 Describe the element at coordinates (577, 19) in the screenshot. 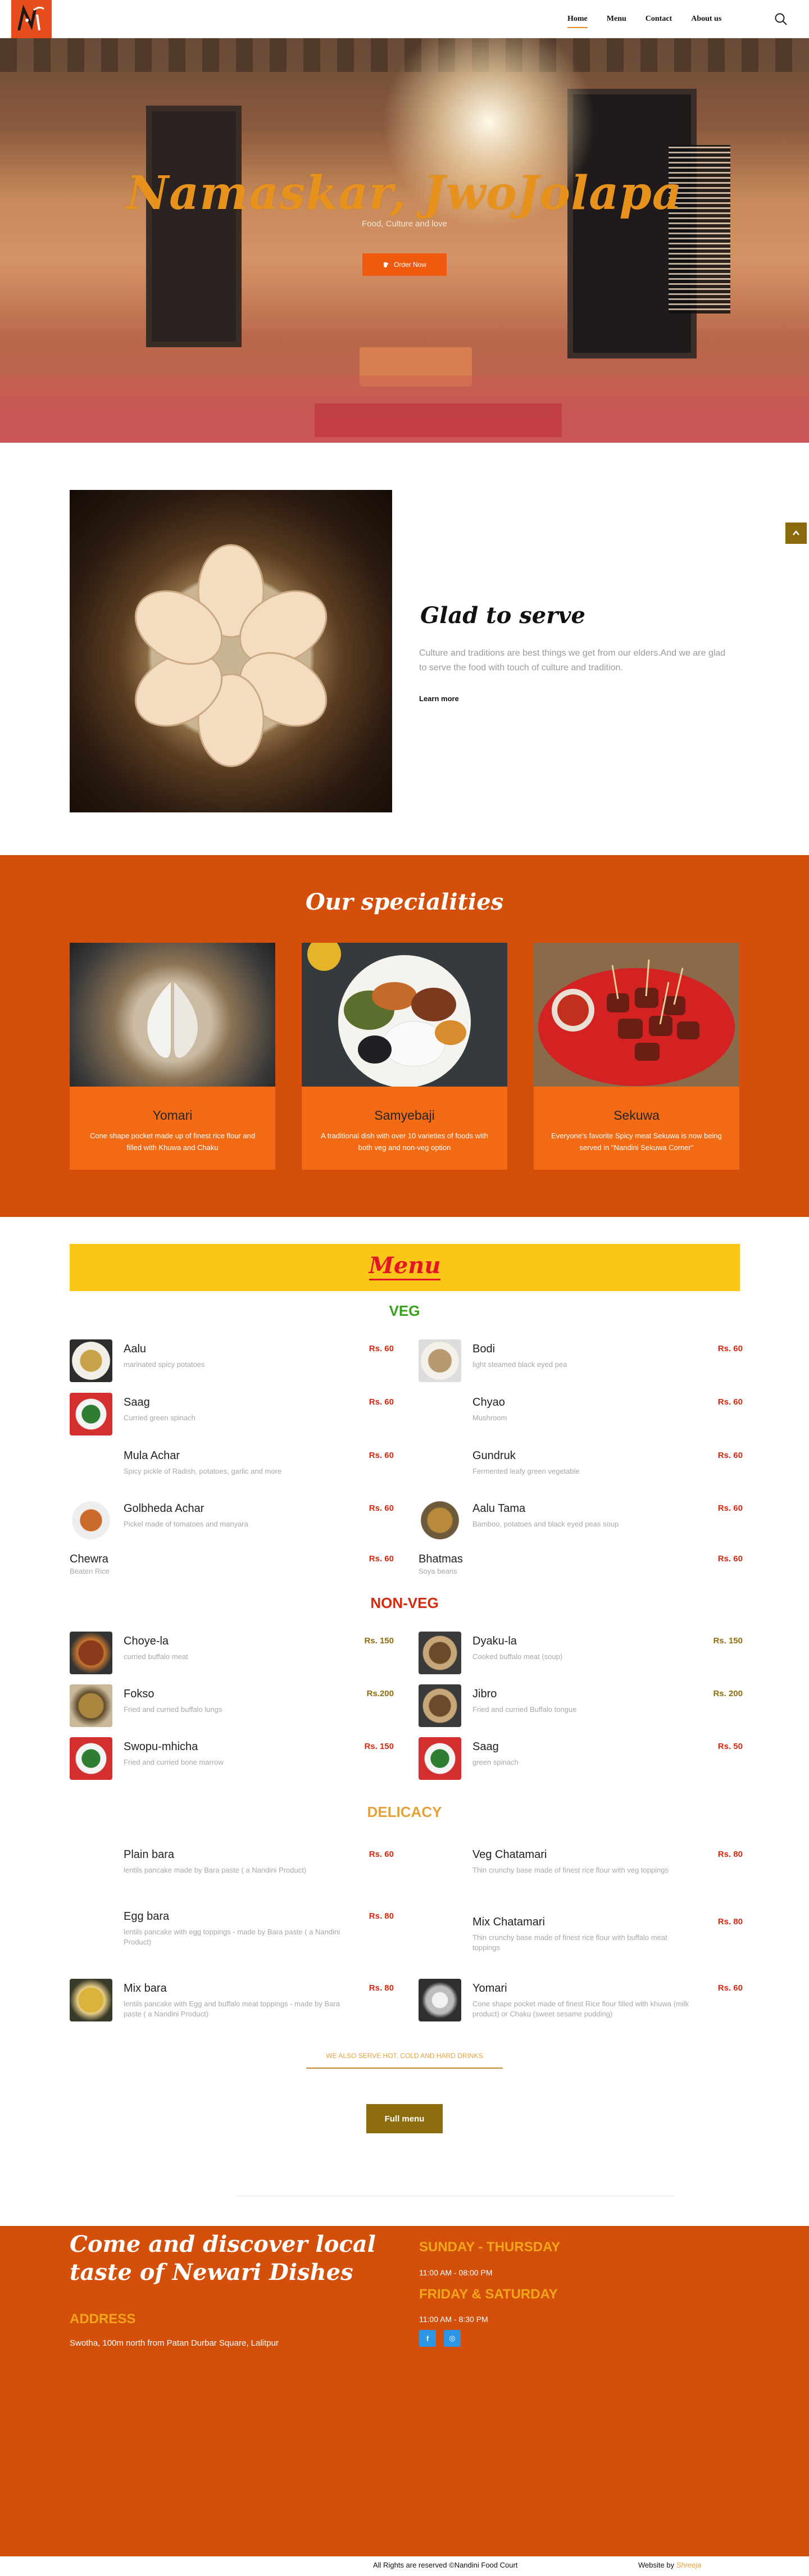

I see `nav-home: Home` at that location.